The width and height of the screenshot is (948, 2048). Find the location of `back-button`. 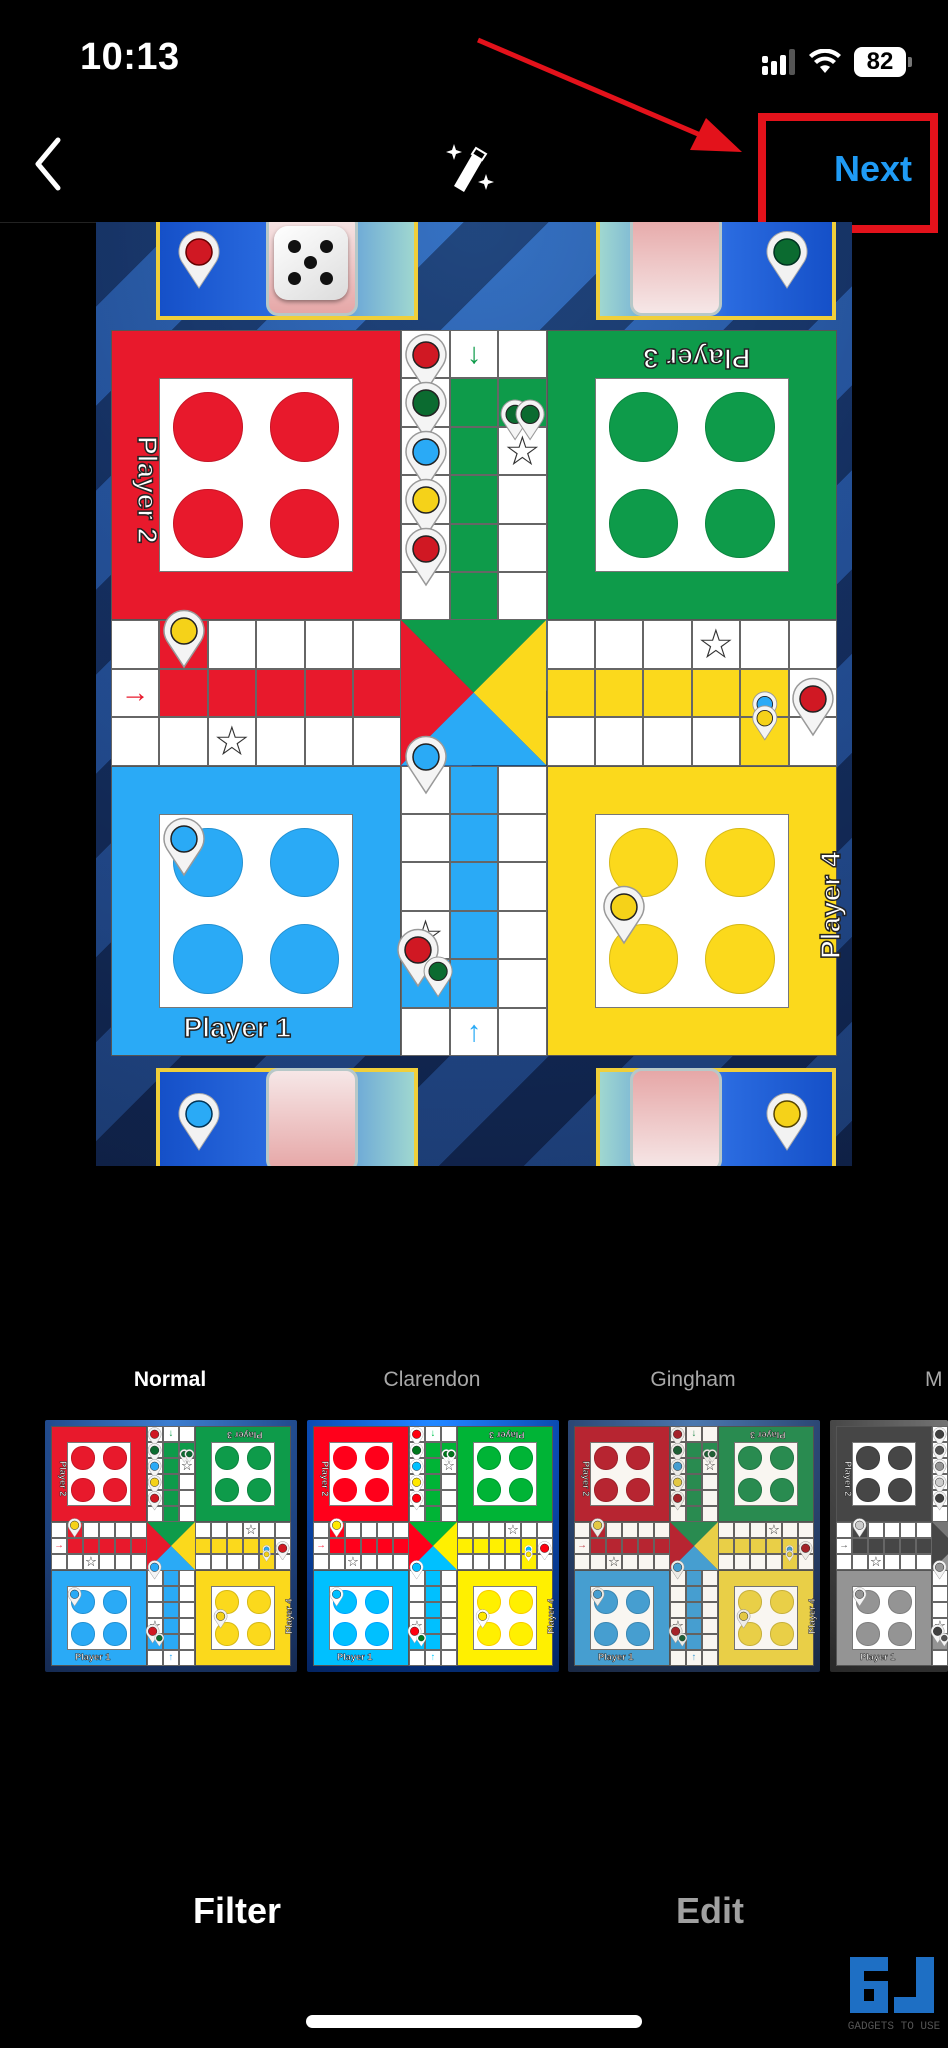

back-button is located at coordinates (50, 164).